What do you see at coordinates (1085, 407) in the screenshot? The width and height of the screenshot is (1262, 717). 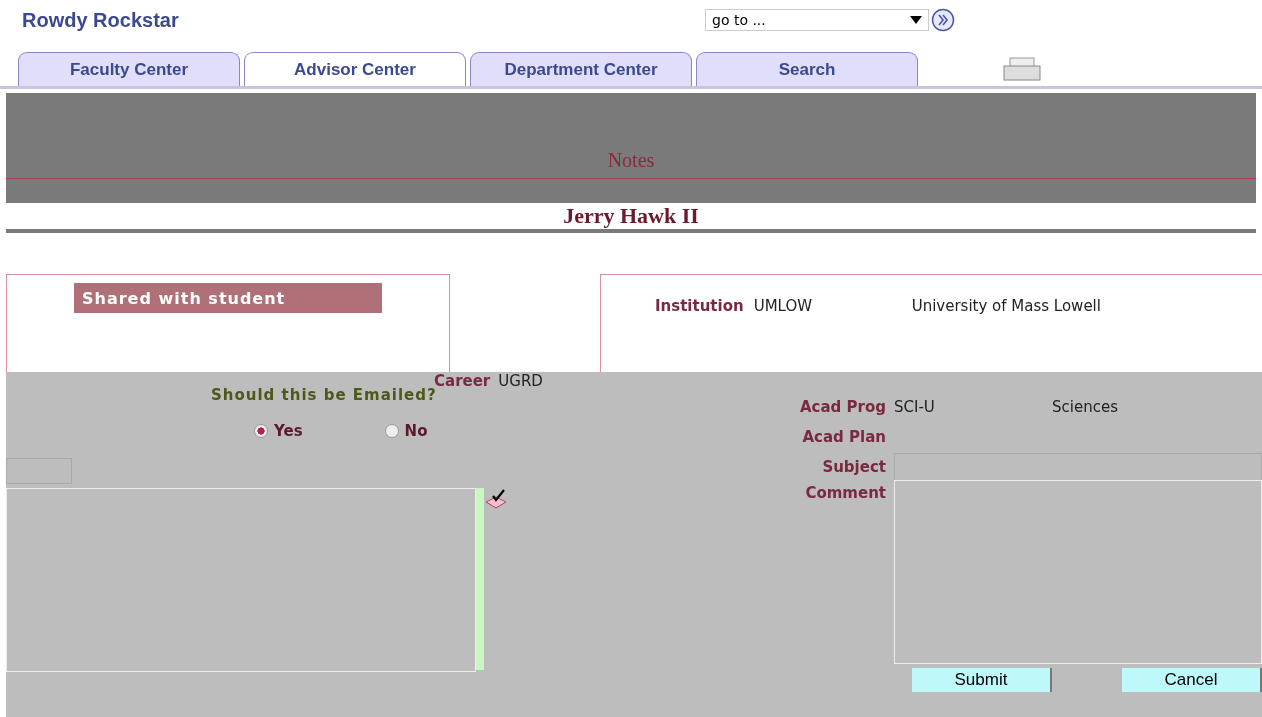 I see `field-value: Sciences` at bounding box center [1085, 407].